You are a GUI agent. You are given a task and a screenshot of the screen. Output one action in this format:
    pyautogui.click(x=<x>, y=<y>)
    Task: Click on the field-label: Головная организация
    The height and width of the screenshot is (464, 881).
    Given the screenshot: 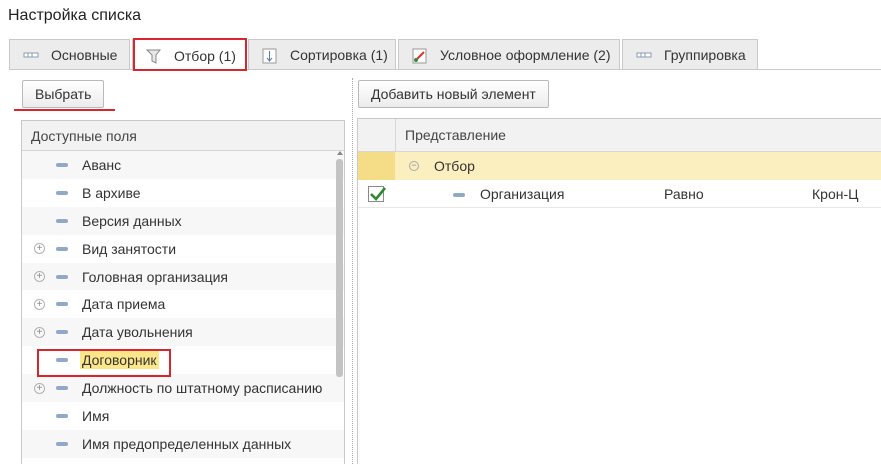 What is the action you would take?
    pyautogui.click(x=155, y=276)
    